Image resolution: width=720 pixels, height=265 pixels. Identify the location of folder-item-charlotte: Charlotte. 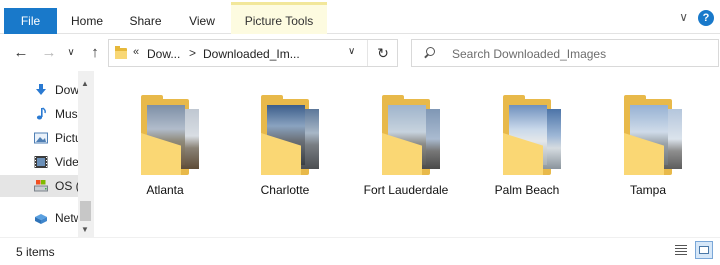
(285, 148).